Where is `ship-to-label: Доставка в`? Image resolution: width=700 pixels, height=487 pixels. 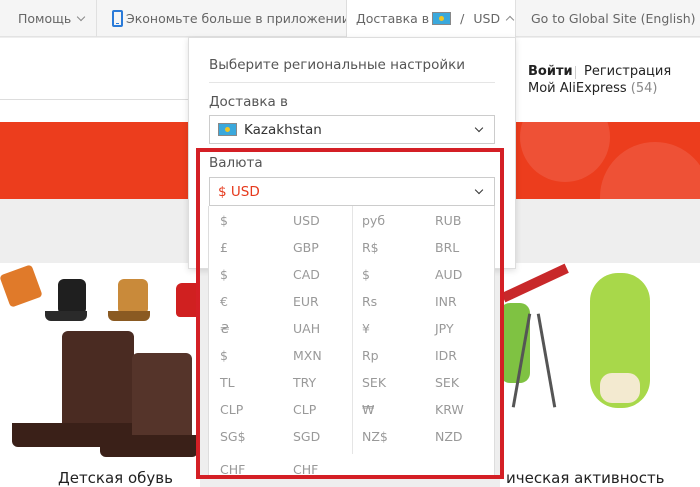
ship-to-label: Доставка в is located at coordinates (248, 102).